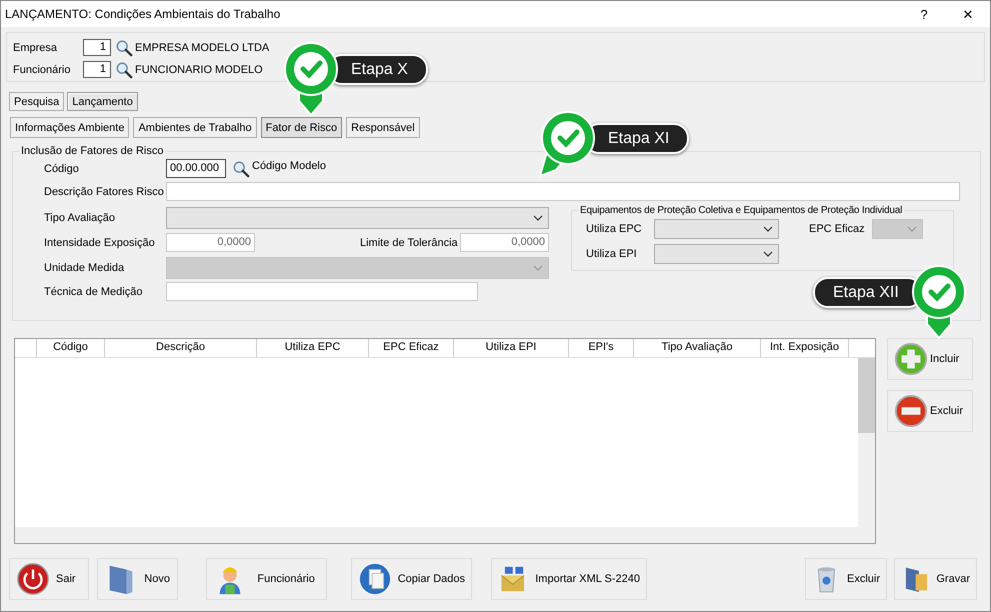 Image resolution: width=991 pixels, height=612 pixels. I want to click on tab: Informações Ambiente, so click(70, 127).